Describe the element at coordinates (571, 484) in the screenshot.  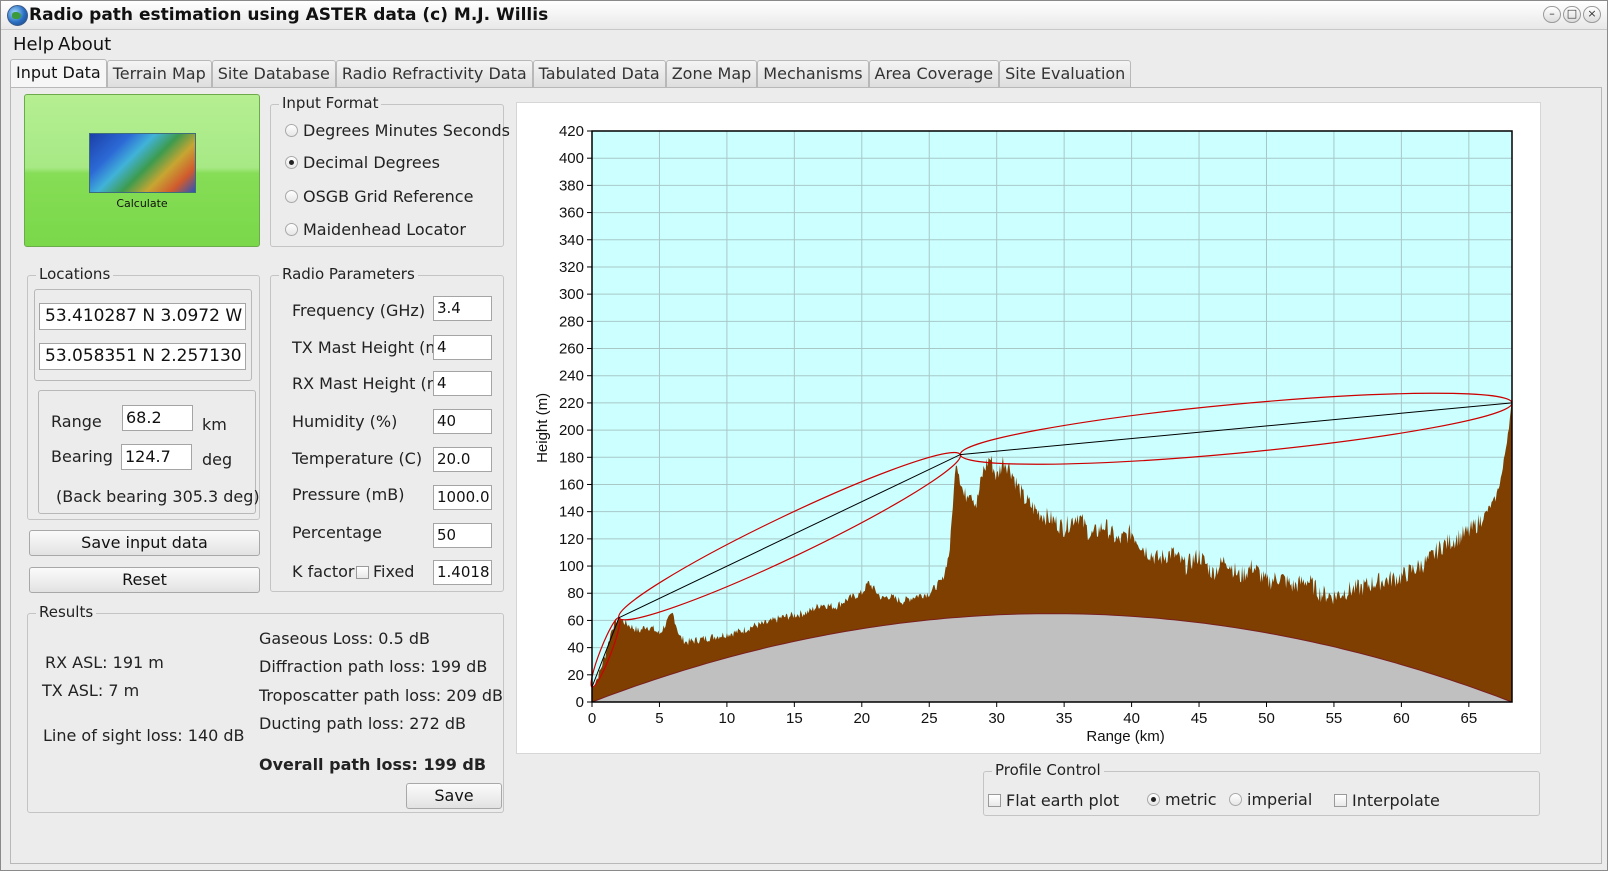
I see `y-tick-label: 160` at that location.